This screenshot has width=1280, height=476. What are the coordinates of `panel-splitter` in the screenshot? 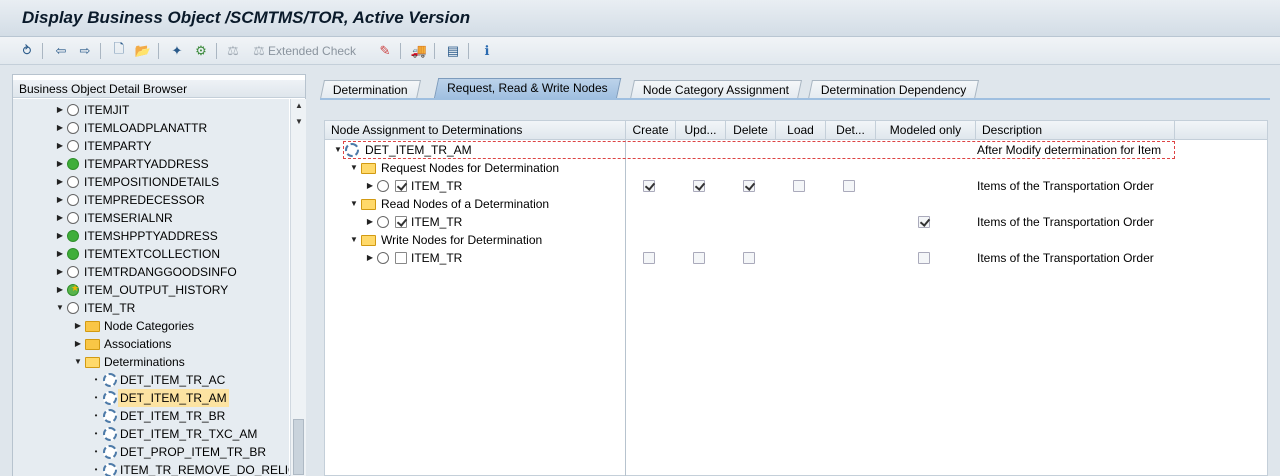 It's located at (310, 275).